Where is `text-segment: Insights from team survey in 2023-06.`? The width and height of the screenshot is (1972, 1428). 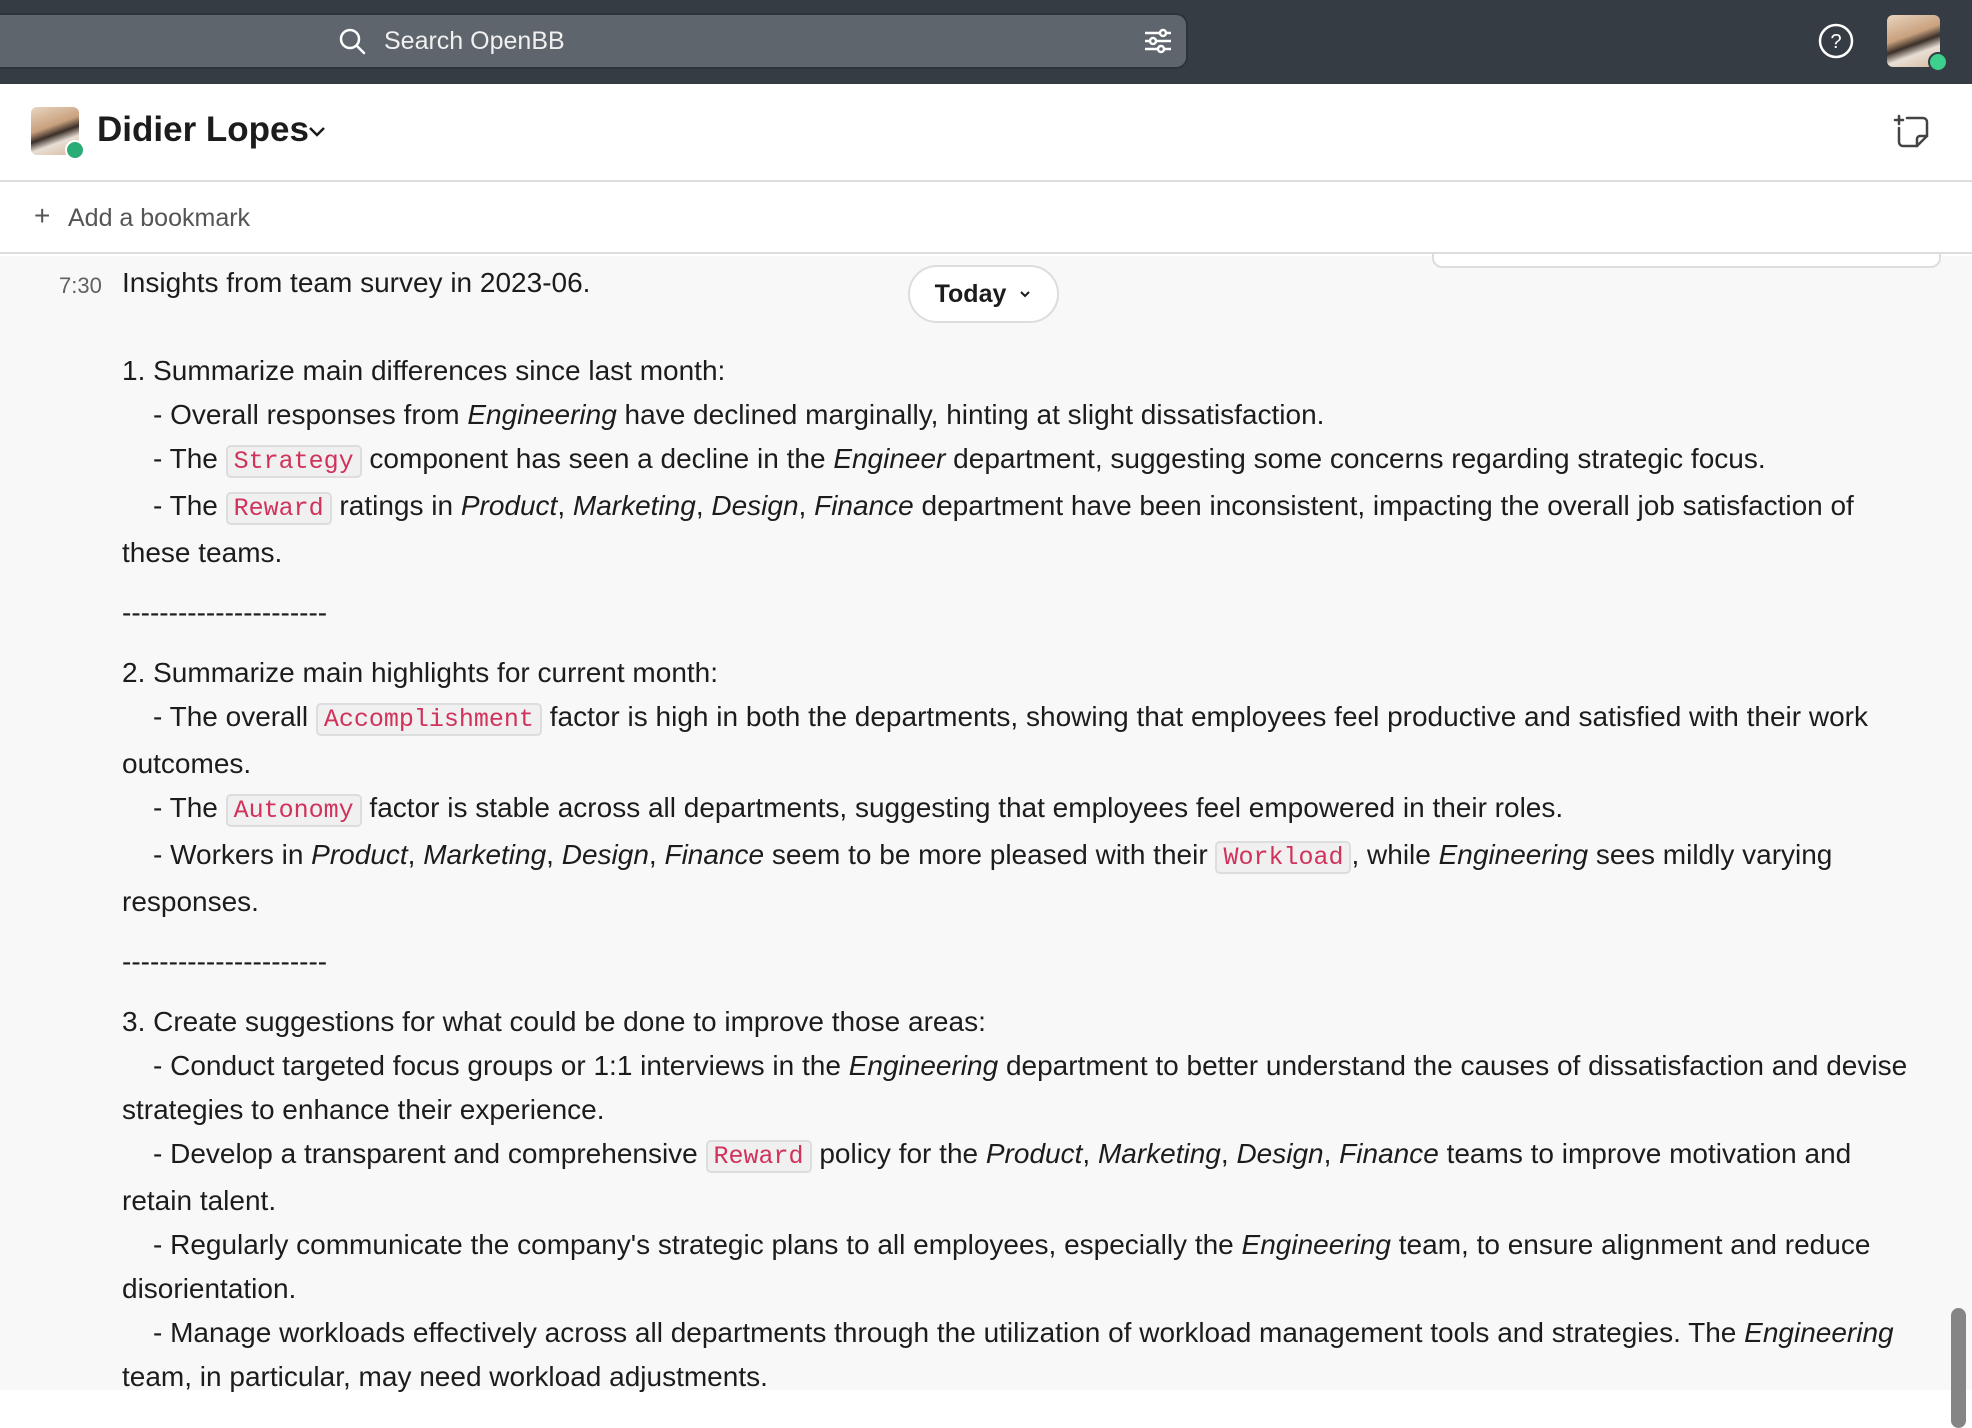
text-segment: Insights from team survey in 2023-06. is located at coordinates (356, 282).